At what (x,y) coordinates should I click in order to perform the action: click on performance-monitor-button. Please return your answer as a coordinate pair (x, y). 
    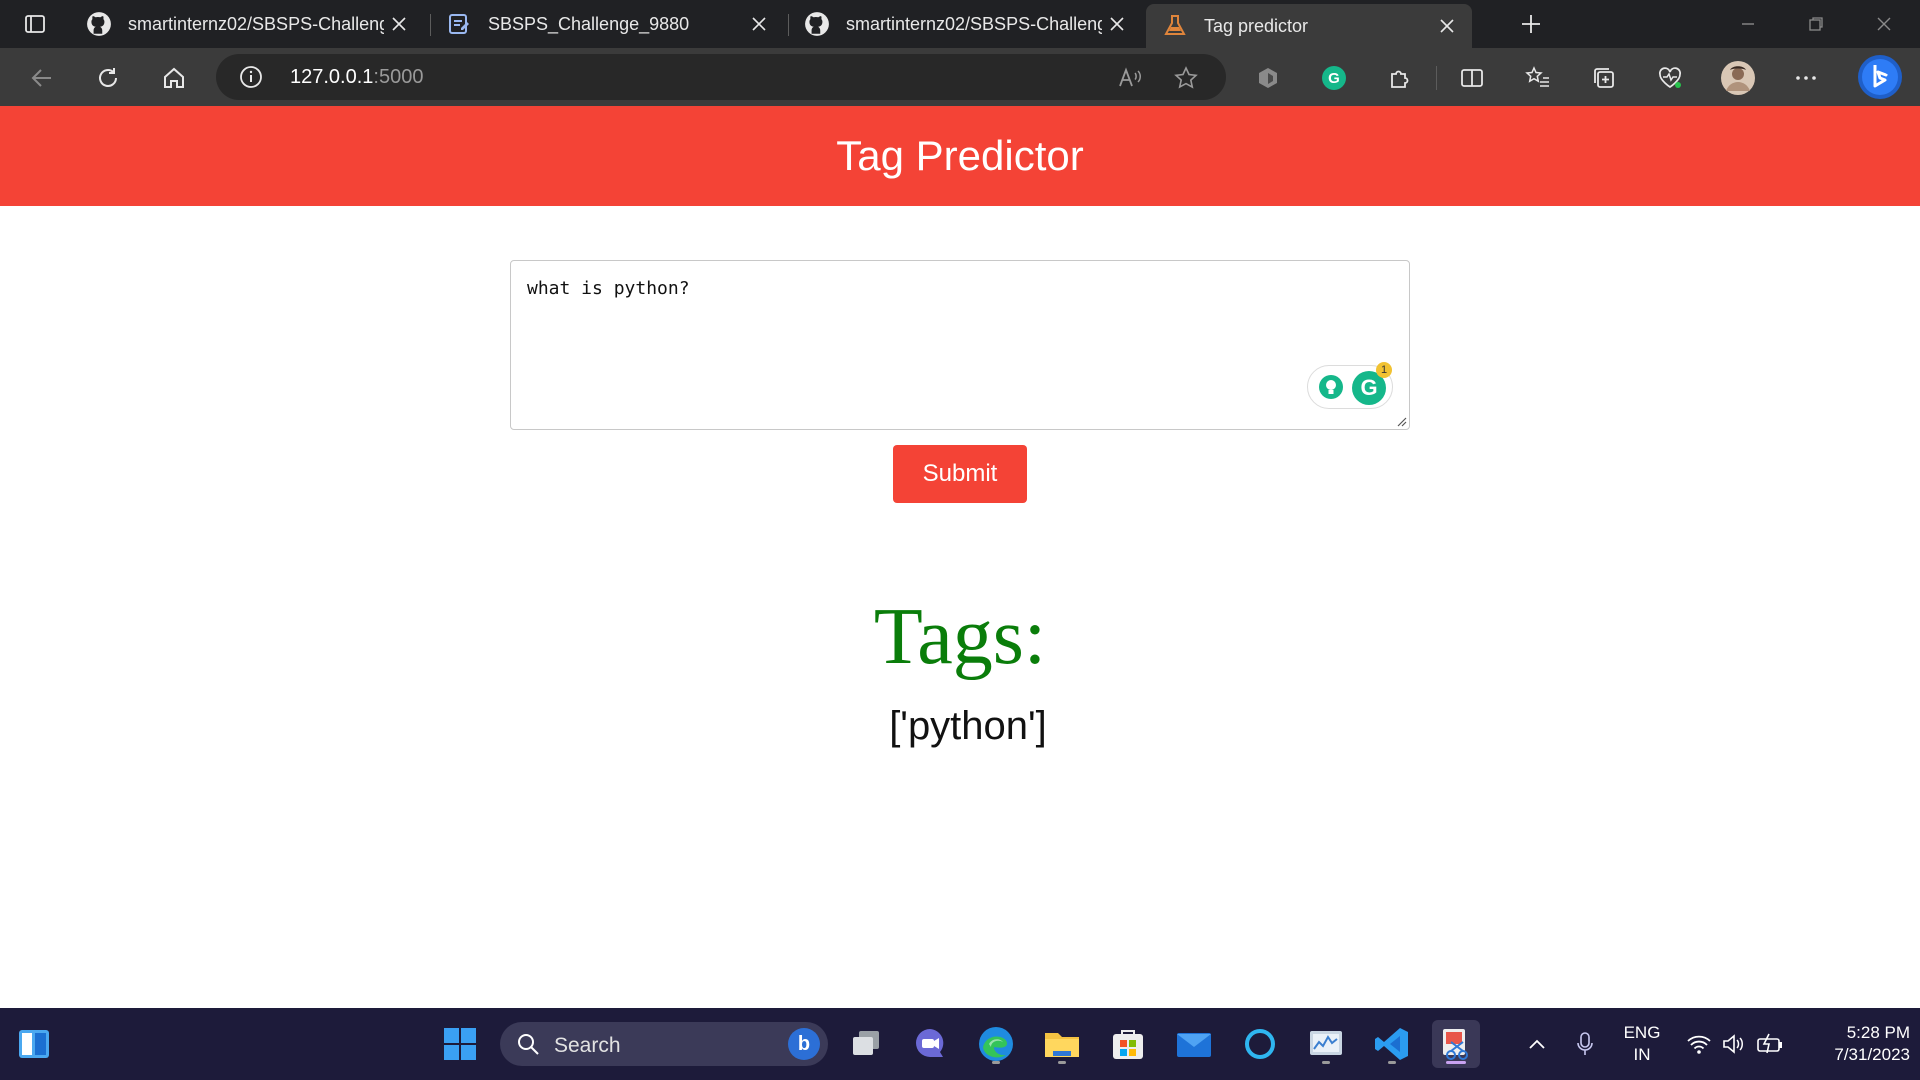
    Looking at the image, I should click on (1326, 1044).